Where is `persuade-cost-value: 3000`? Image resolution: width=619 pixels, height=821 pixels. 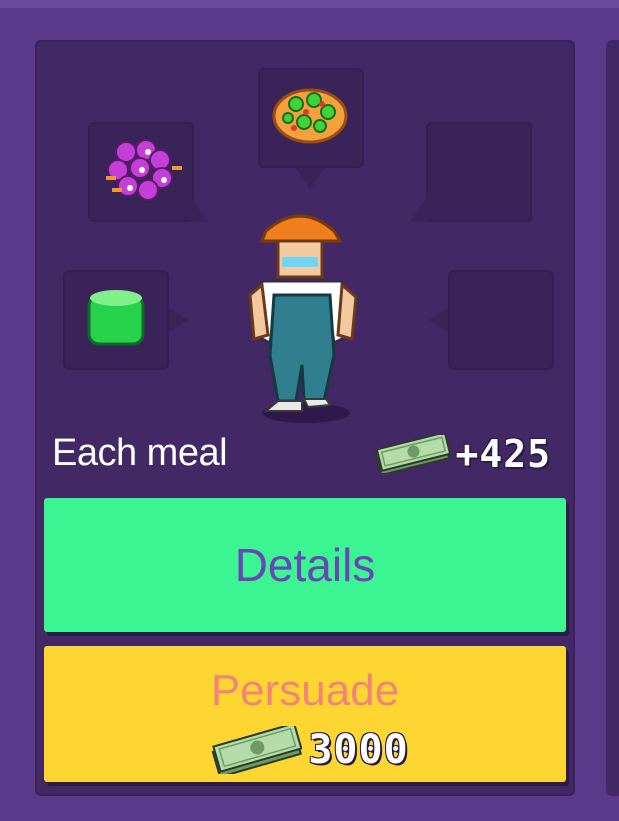
persuade-cost-value: 3000 is located at coordinates (358, 750).